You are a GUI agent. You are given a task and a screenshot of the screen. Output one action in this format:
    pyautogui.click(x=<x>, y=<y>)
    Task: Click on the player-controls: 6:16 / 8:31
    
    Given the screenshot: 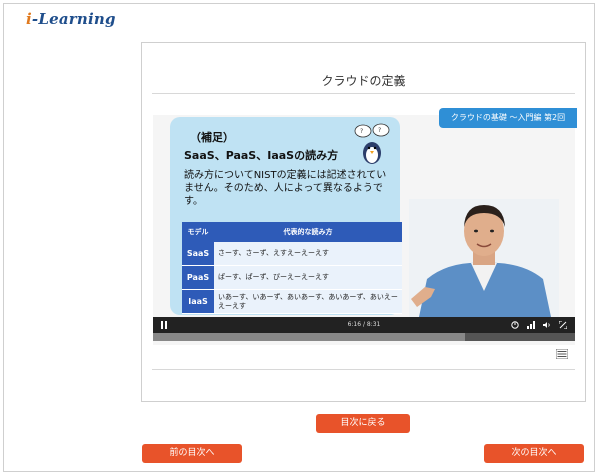 What is the action you would take?
    pyautogui.click(x=364, y=325)
    